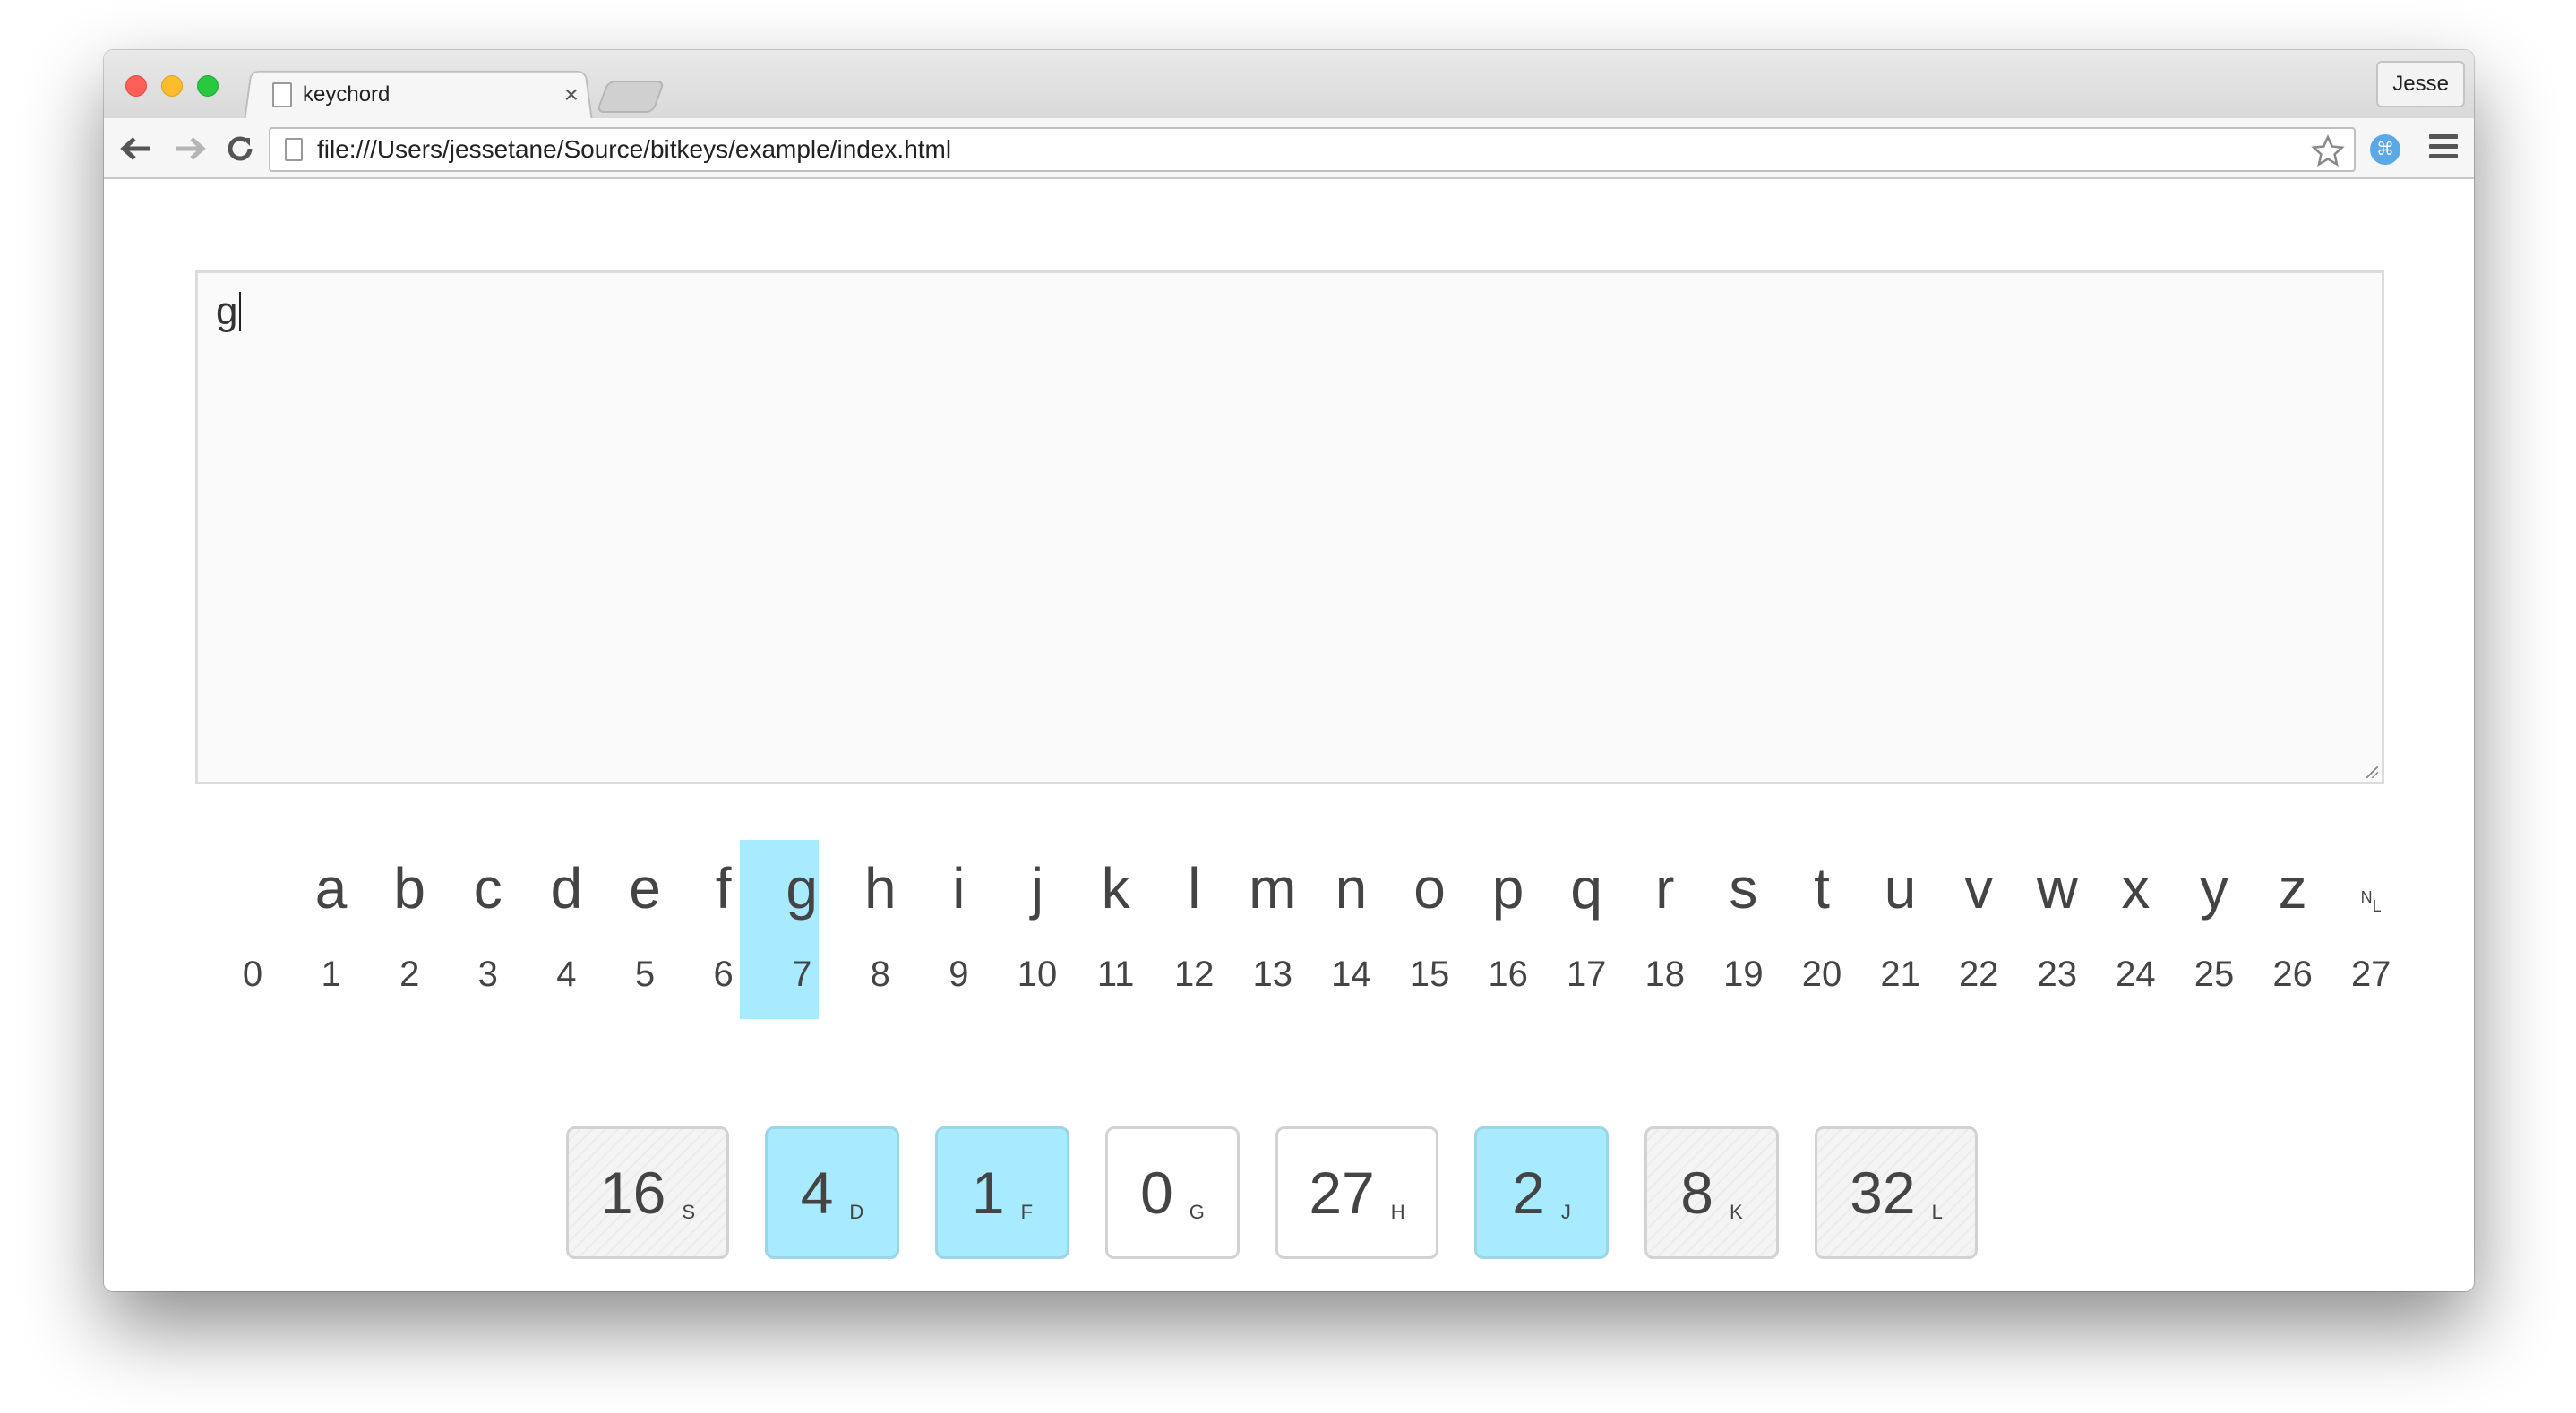 This screenshot has width=2576, height=1413. I want to click on arrow-left-icon, so click(135, 148).